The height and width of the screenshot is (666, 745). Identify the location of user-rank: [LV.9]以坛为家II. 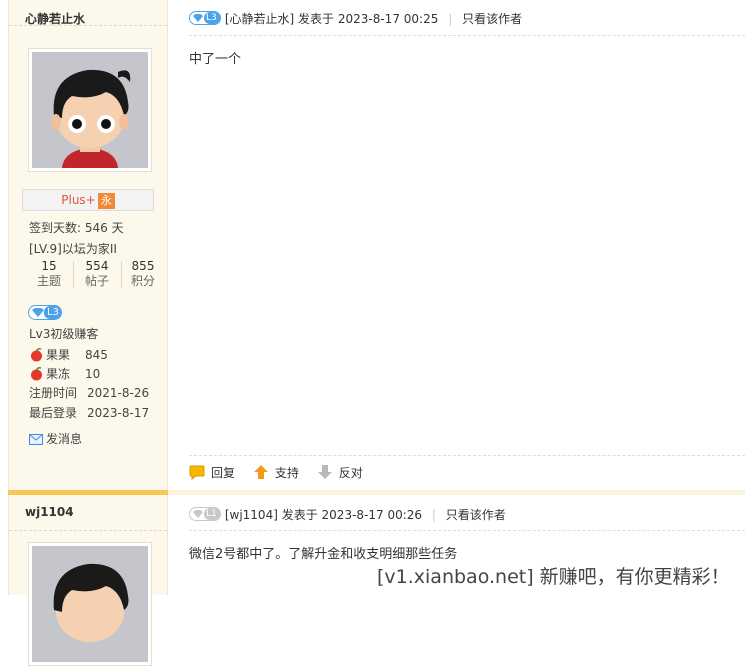
(73, 248).